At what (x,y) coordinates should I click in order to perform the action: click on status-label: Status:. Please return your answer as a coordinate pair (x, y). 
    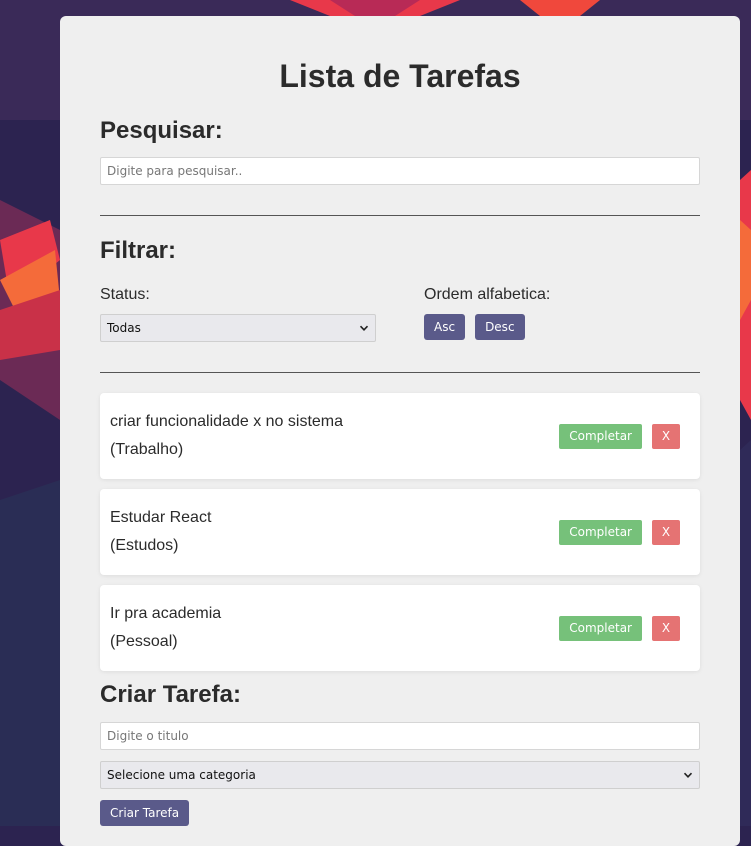
    Looking at the image, I should click on (125, 294).